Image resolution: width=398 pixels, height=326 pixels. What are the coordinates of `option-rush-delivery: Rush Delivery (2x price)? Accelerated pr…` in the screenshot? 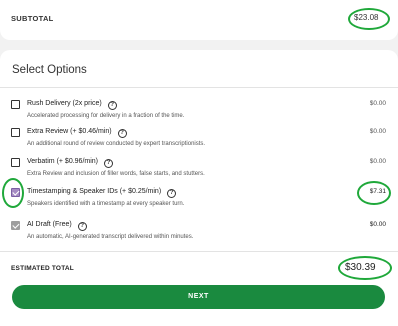 It's located at (199, 110).